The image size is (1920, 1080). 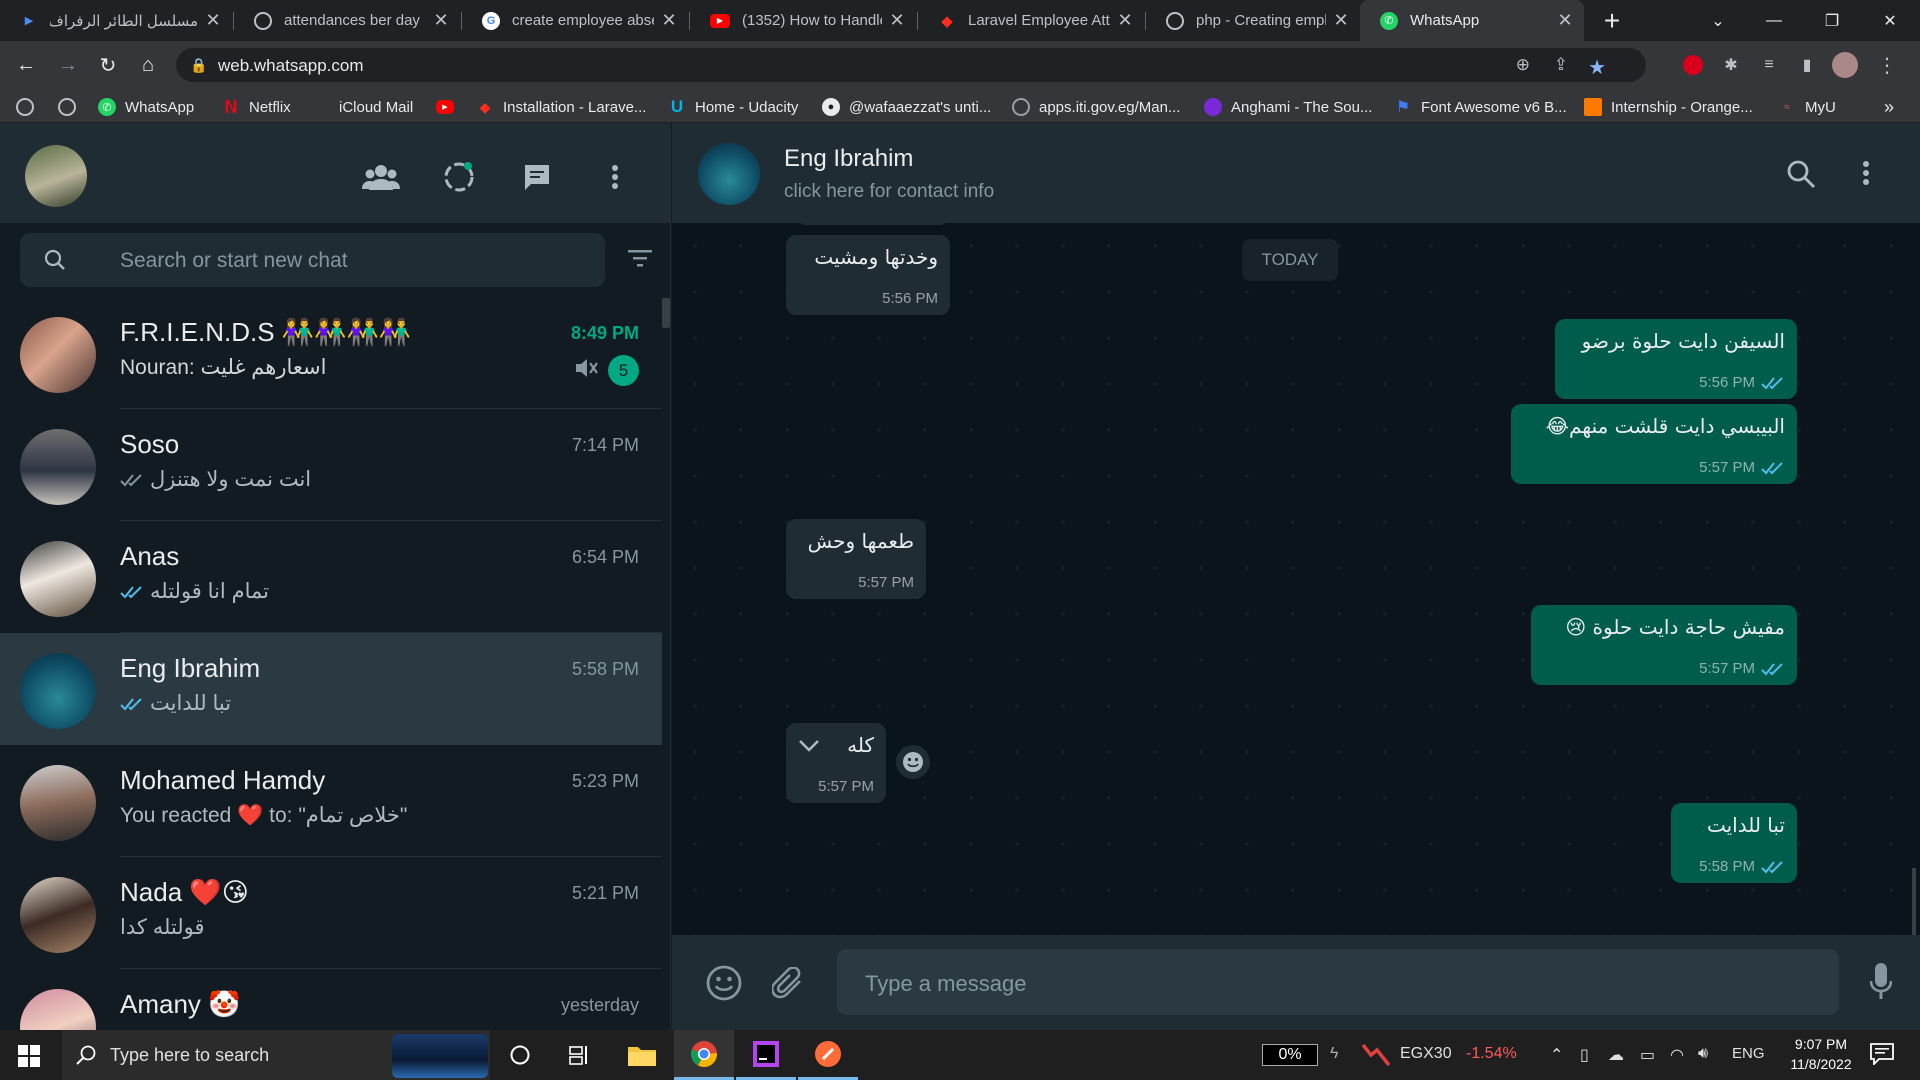 What do you see at coordinates (347, 20) in the screenshot?
I see `tab-attendances: attendances ber day ✕` at bounding box center [347, 20].